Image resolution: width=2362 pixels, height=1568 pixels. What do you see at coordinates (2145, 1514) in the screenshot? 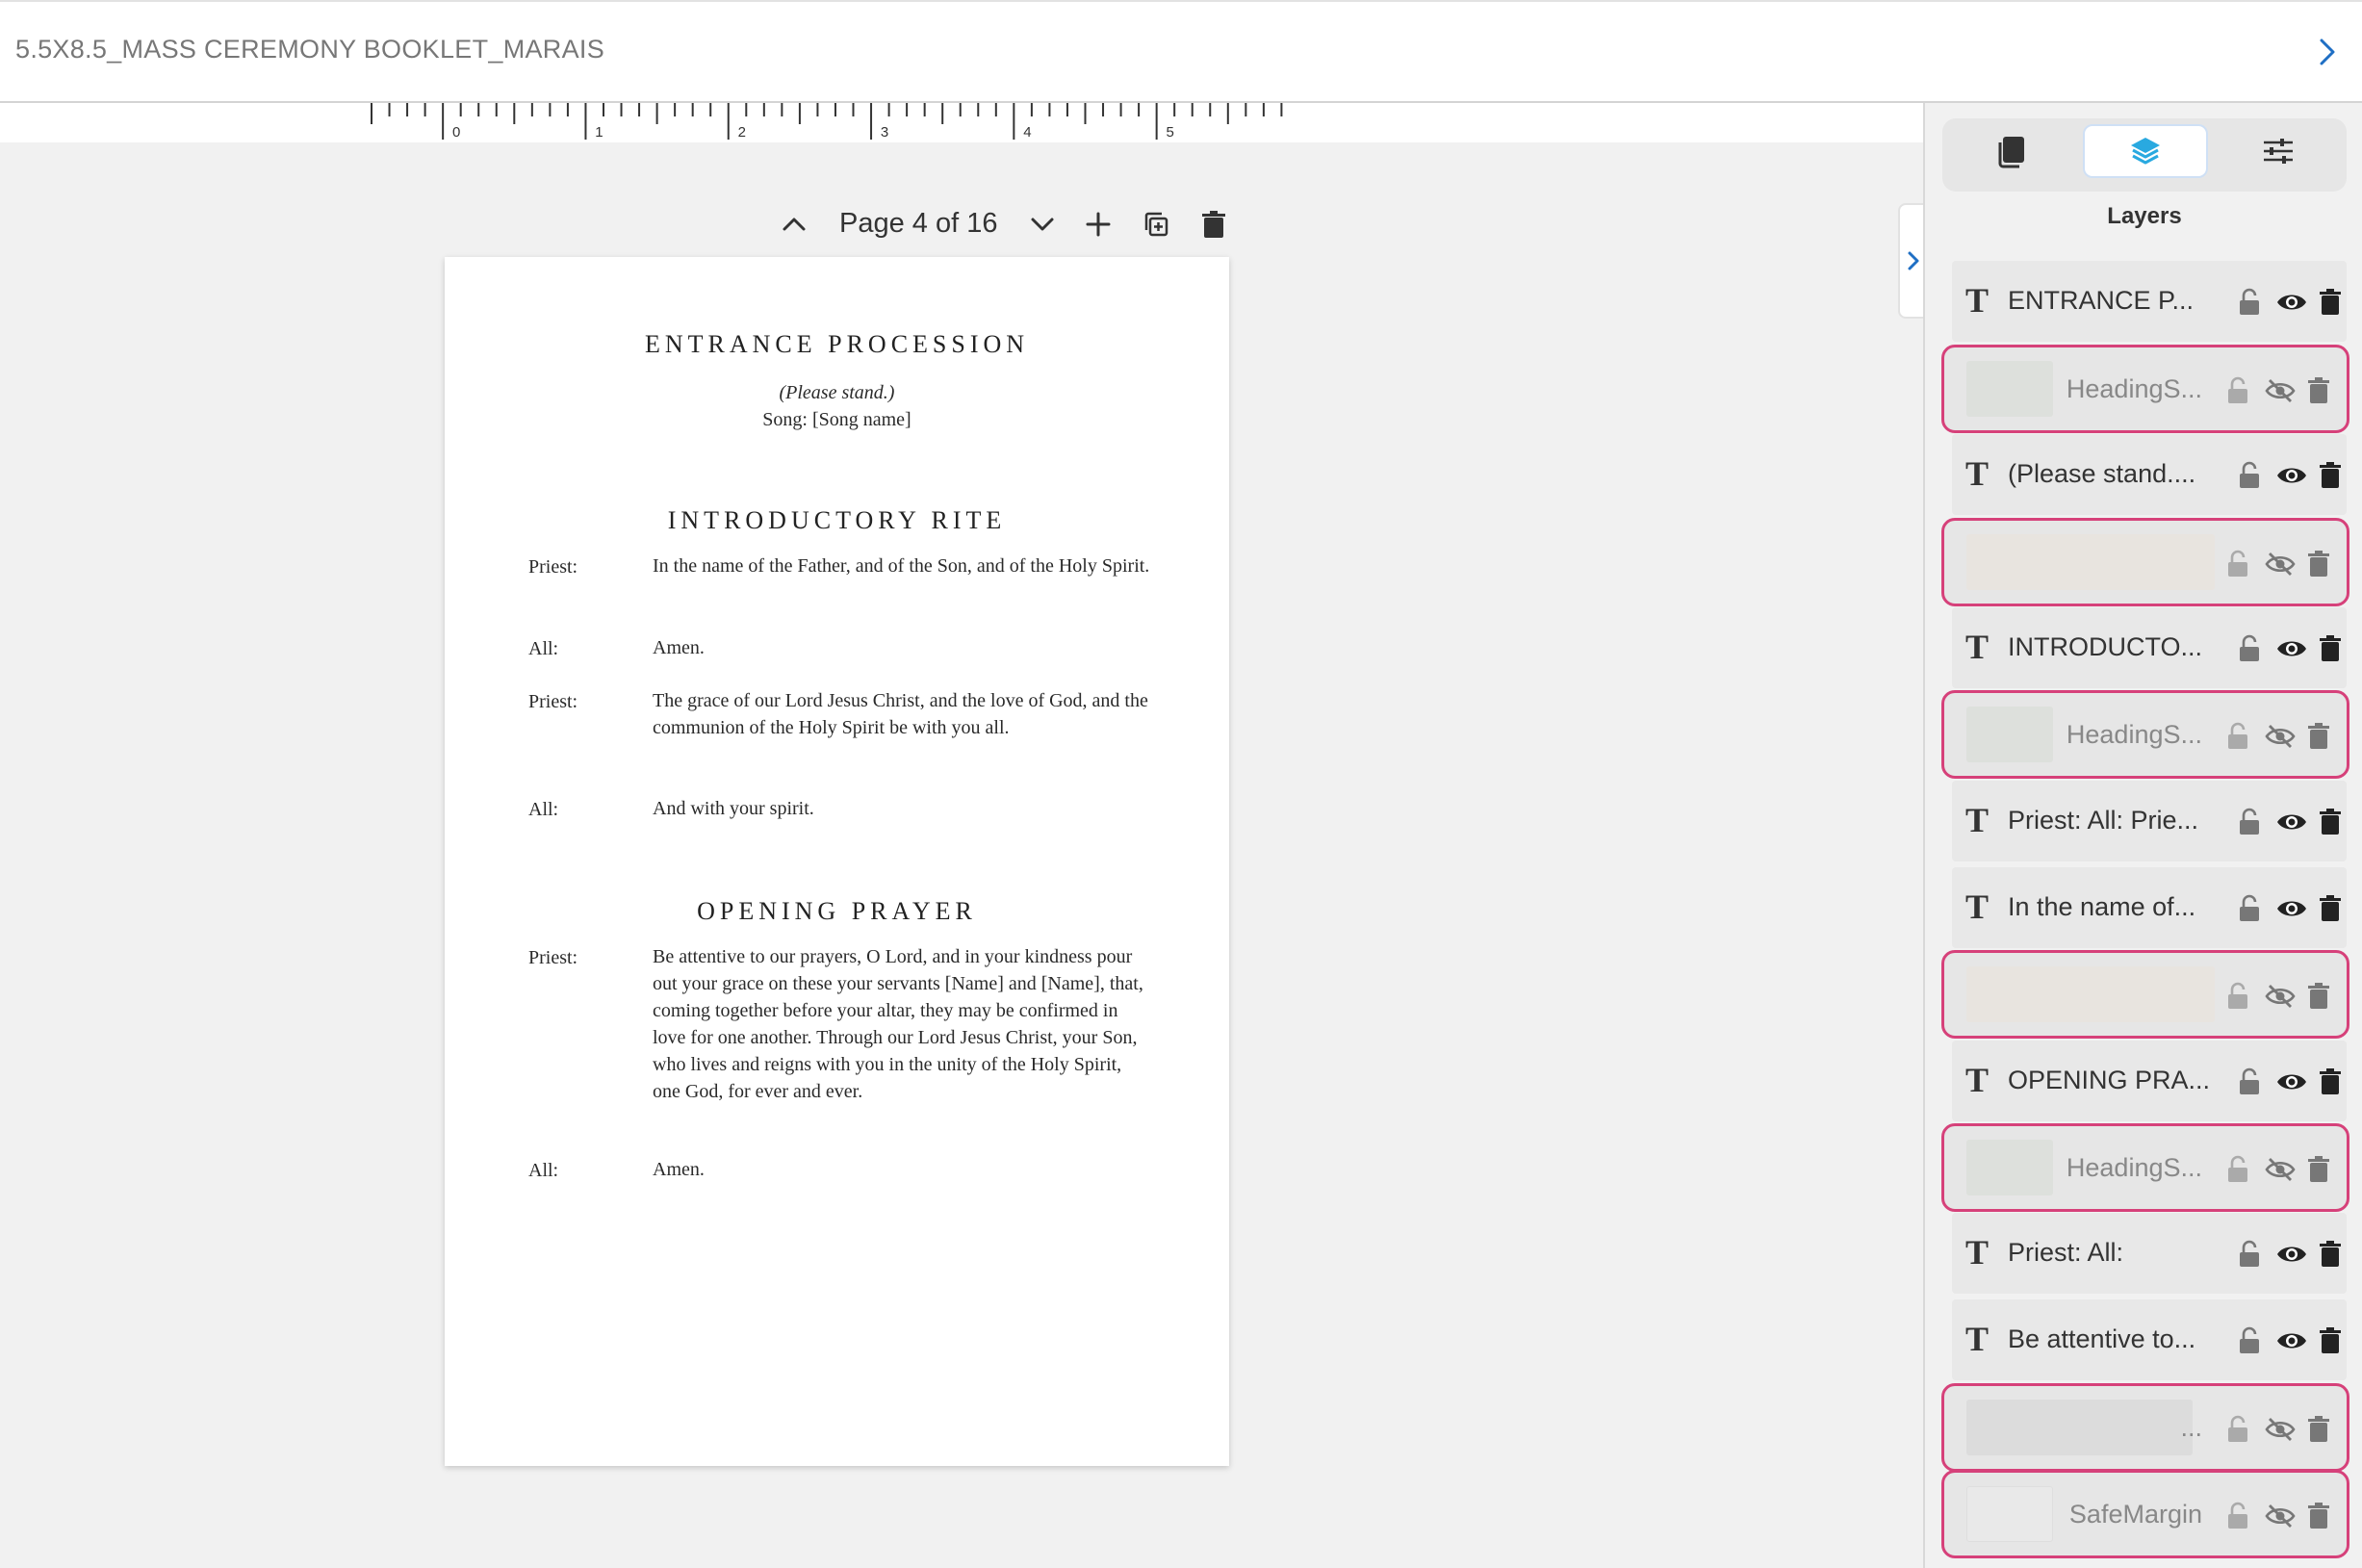
I see `layer-item: SafeMargin` at bounding box center [2145, 1514].